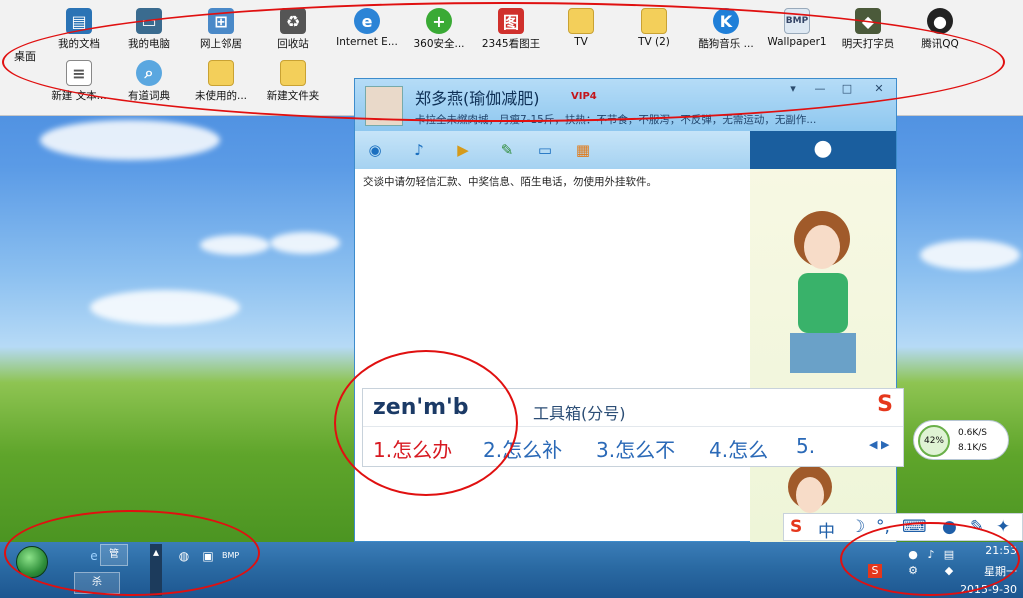  What do you see at coordinates (972, 433) in the screenshot?
I see `upload-speed: 0.6K/S` at bounding box center [972, 433].